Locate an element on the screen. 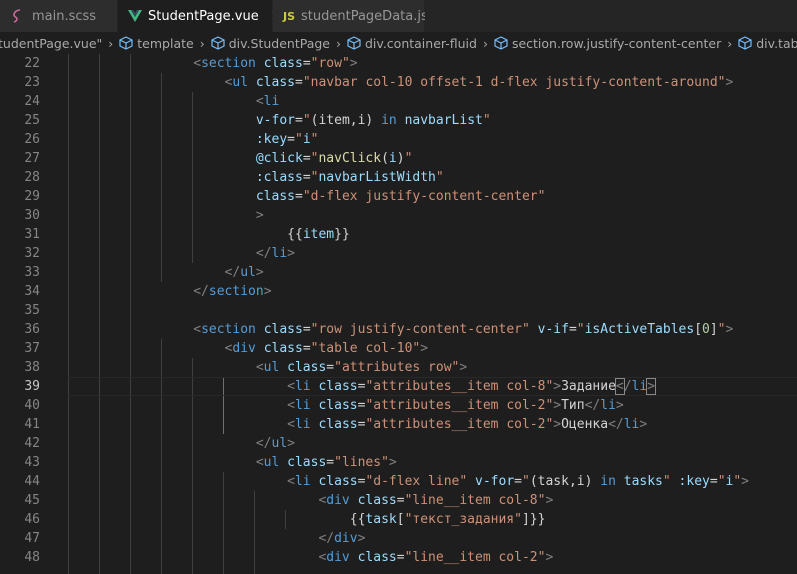  code-text: > is located at coordinates (259, 215).